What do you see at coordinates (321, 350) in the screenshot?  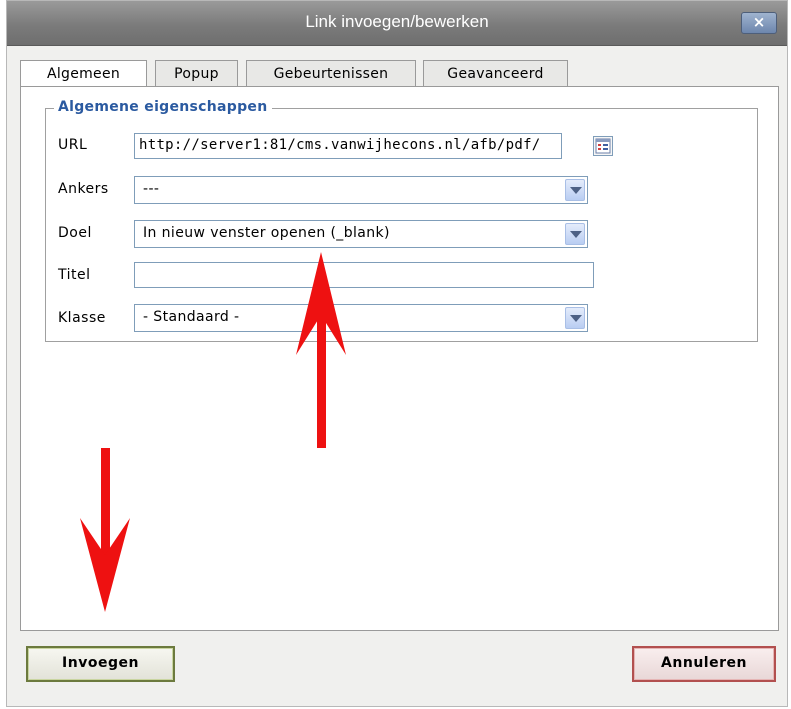 I see `up-arrow-annotation` at bounding box center [321, 350].